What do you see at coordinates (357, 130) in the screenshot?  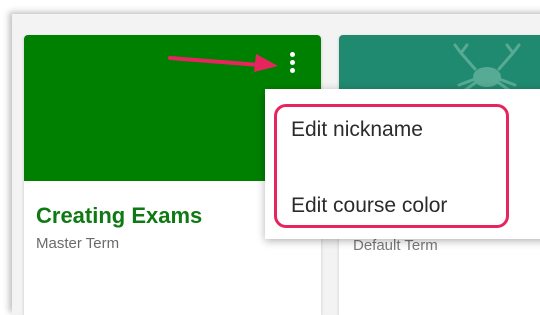 I see `menu-item-edit-nickname: Edit nickname` at bounding box center [357, 130].